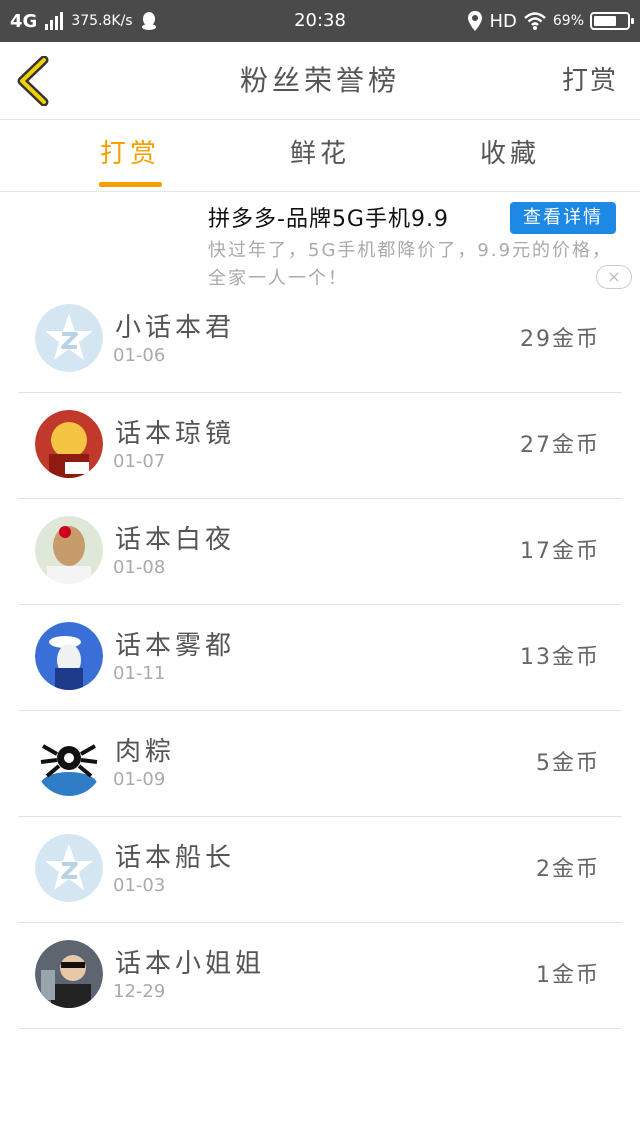  I want to click on reward-date: 01-06, so click(139, 355).